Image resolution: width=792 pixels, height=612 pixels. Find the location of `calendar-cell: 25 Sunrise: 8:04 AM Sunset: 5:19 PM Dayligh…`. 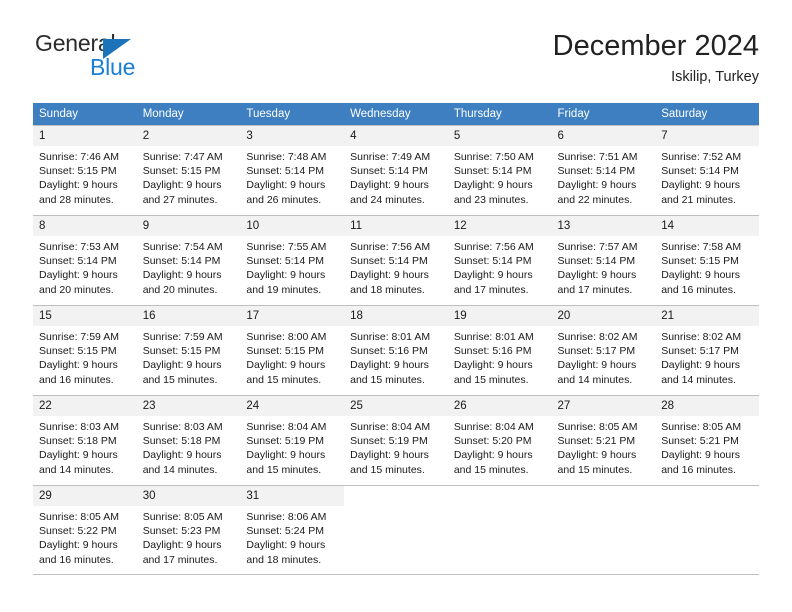

calendar-cell: 25 Sunrise: 8:04 AM Sunset: 5:19 PM Dayligh… is located at coordinates (396, 440).